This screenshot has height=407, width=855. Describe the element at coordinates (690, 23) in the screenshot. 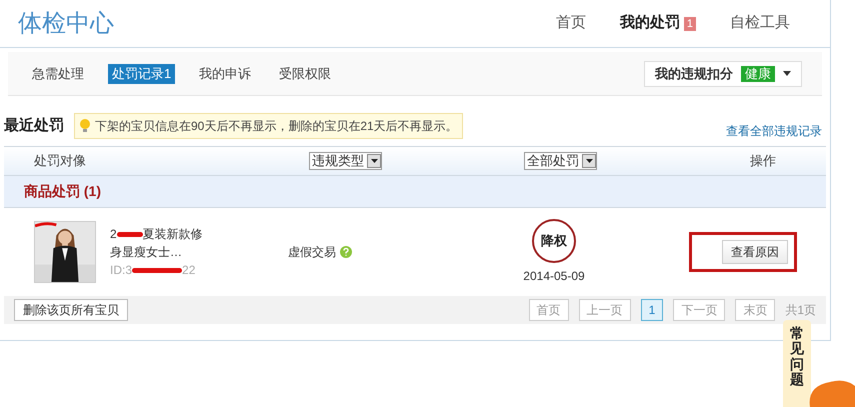

I see `count-badge: 1` at that location.